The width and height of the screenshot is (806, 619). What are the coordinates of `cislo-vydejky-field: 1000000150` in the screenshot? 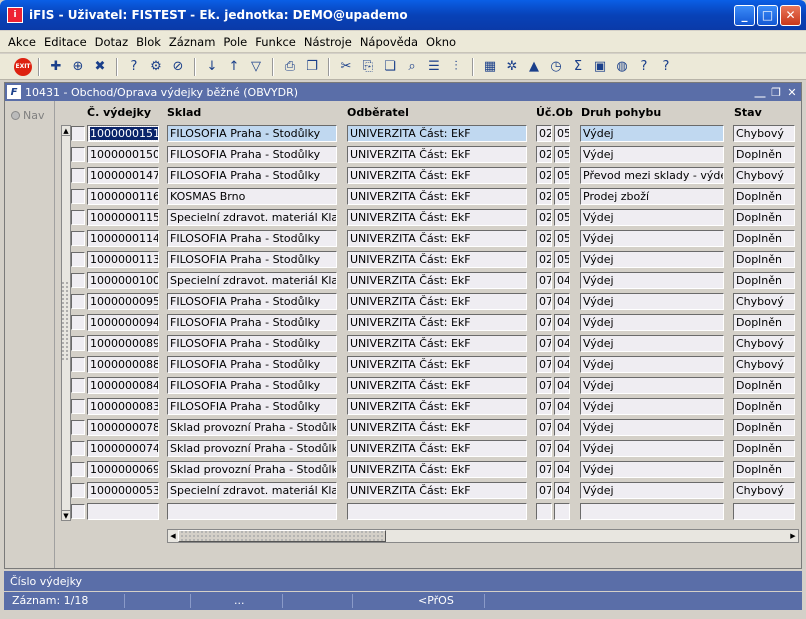 It's located at (123, 154).